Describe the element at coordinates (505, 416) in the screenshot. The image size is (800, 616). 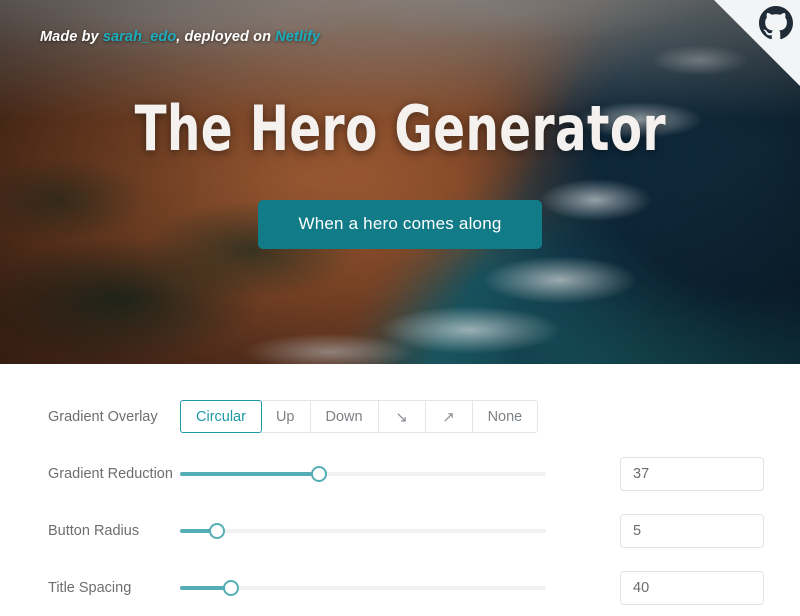
I see `segment-none: None` at that location.